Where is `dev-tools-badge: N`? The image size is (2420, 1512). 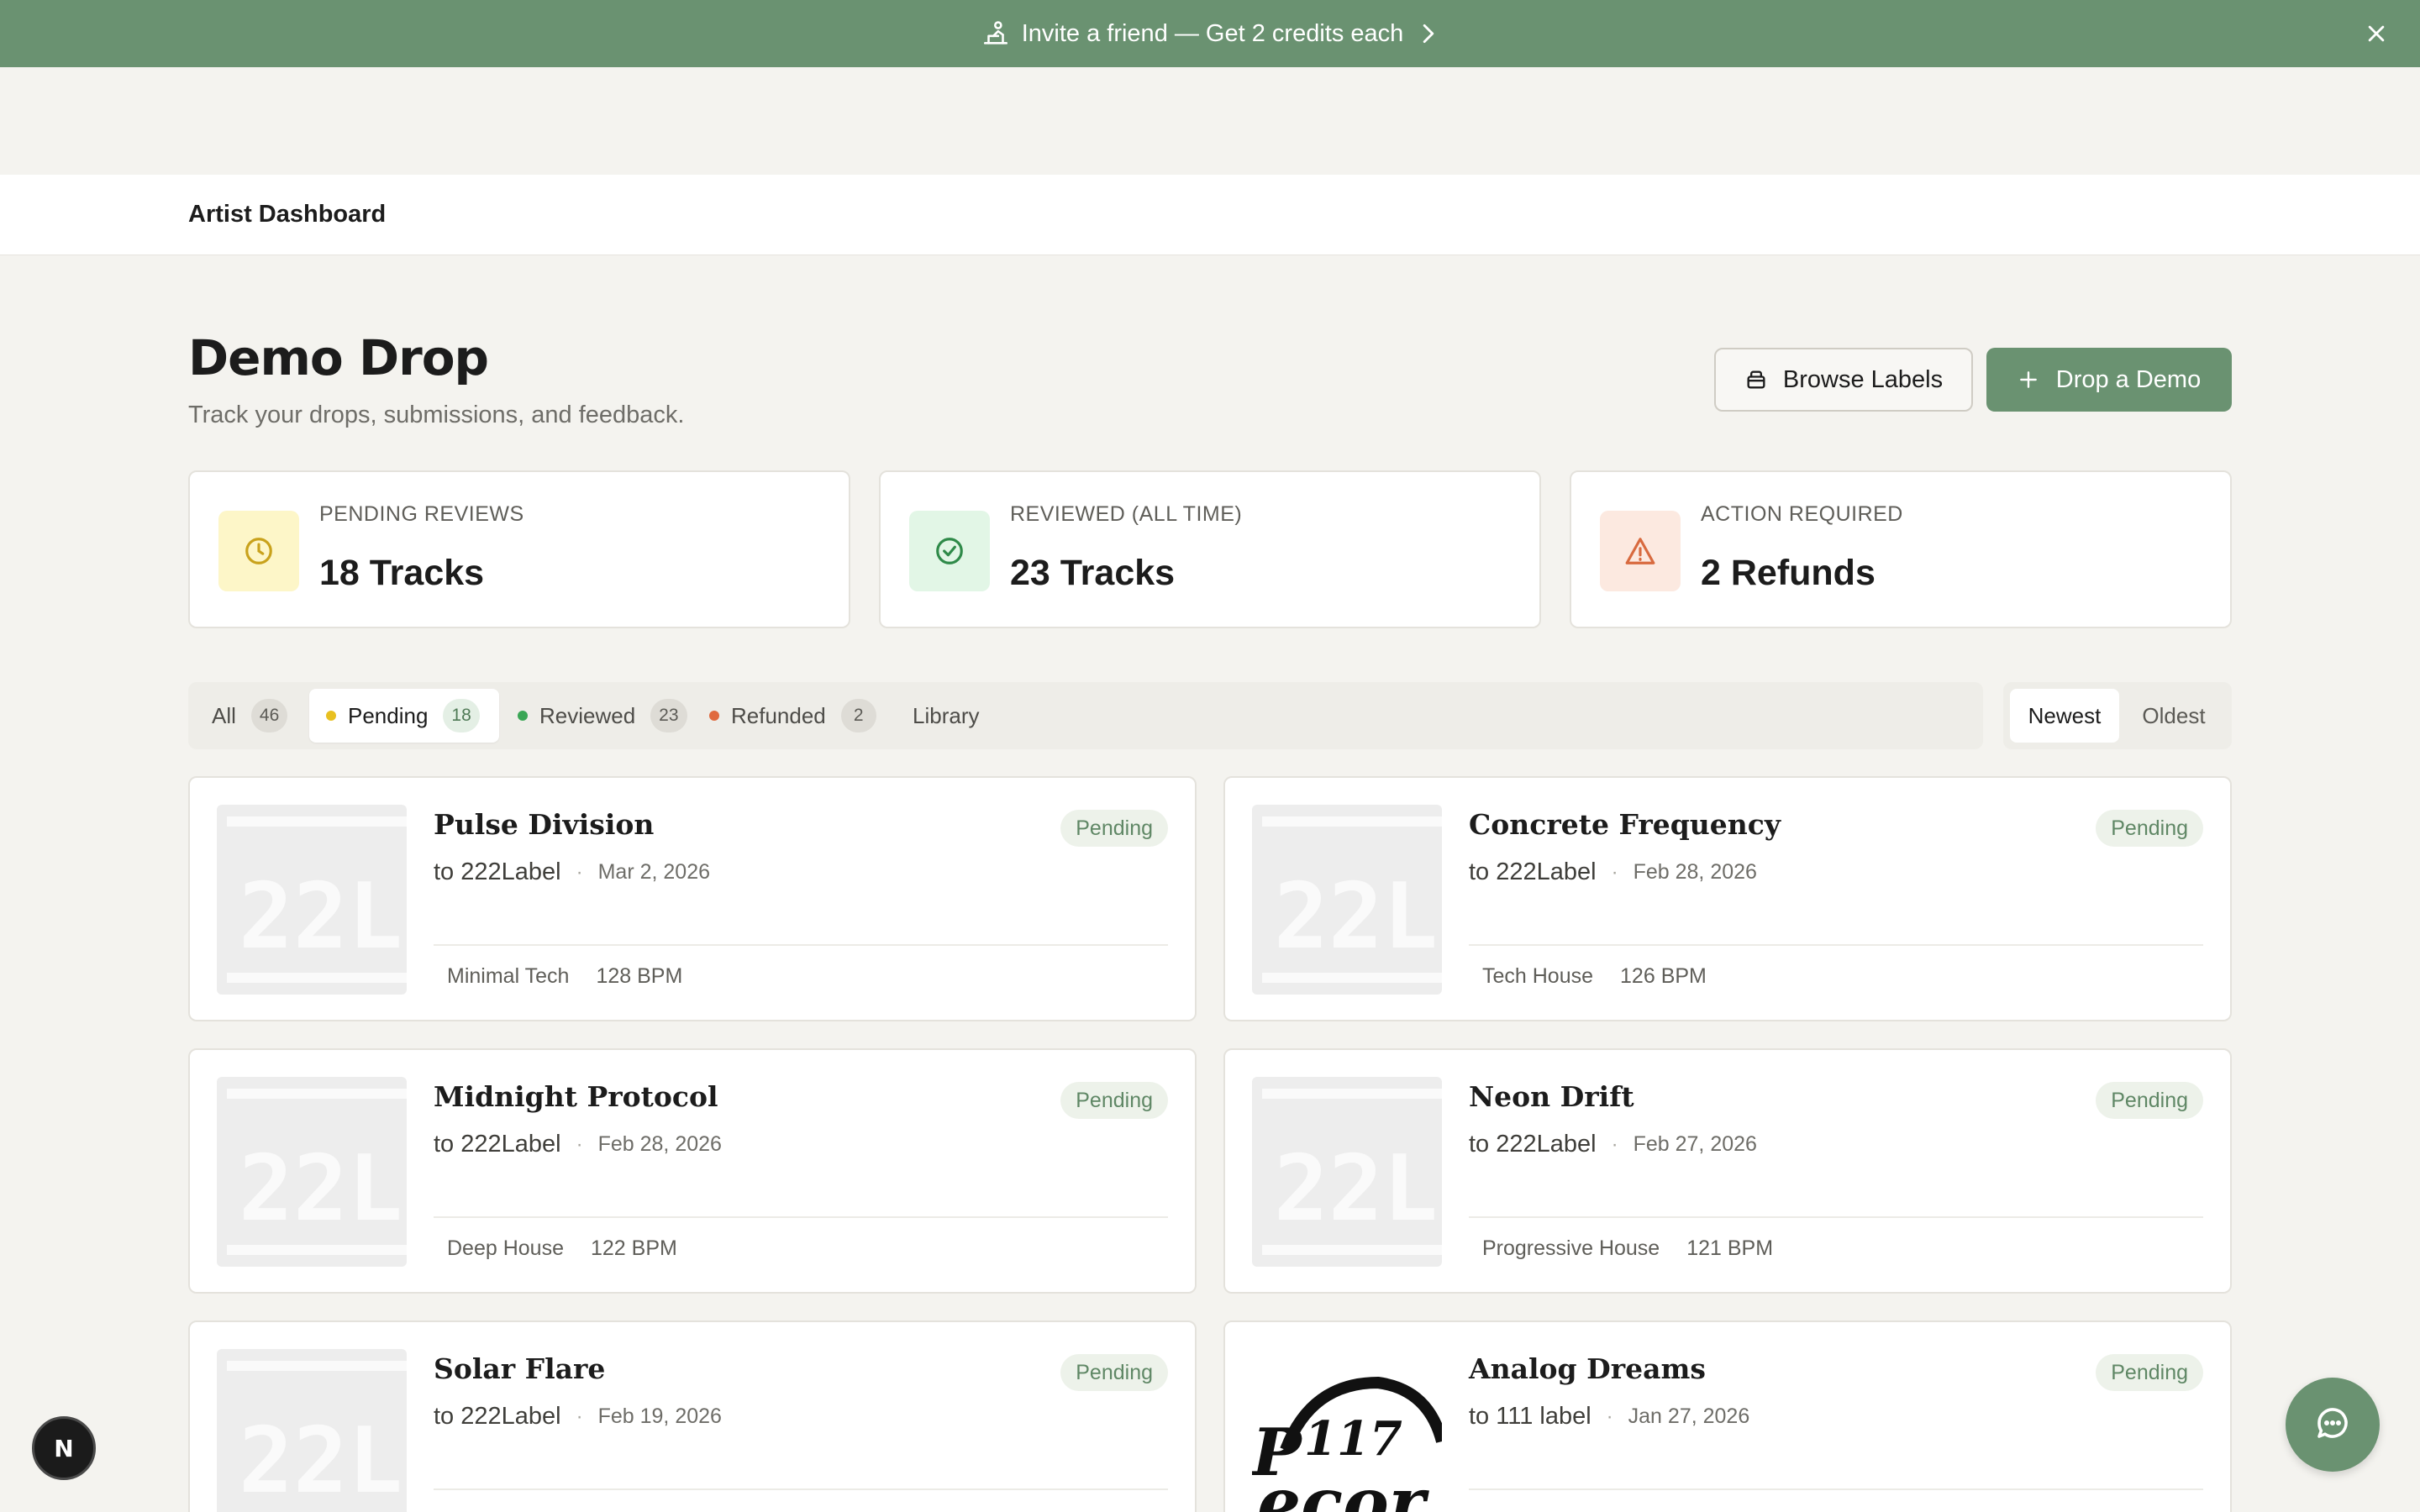
dev-tools-badge: N is located at coordinates (64, 1448).